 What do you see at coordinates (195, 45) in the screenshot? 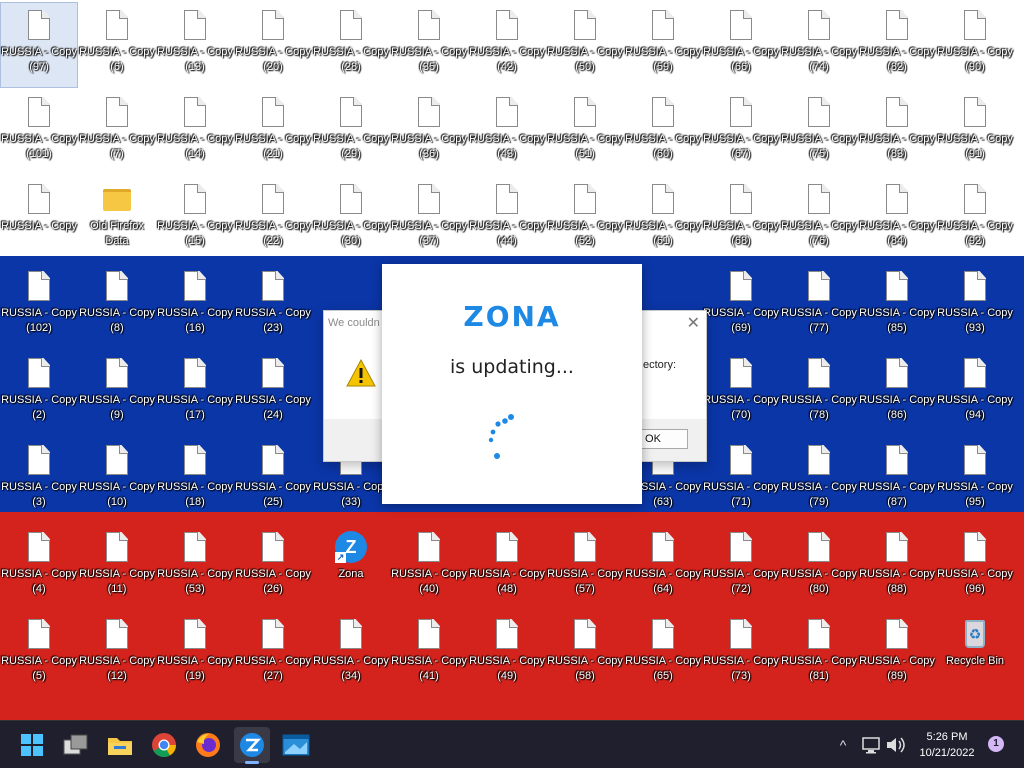
I see `desktop-icon: RUSSIA - Copy (13)` at bounding box center [195, 45].